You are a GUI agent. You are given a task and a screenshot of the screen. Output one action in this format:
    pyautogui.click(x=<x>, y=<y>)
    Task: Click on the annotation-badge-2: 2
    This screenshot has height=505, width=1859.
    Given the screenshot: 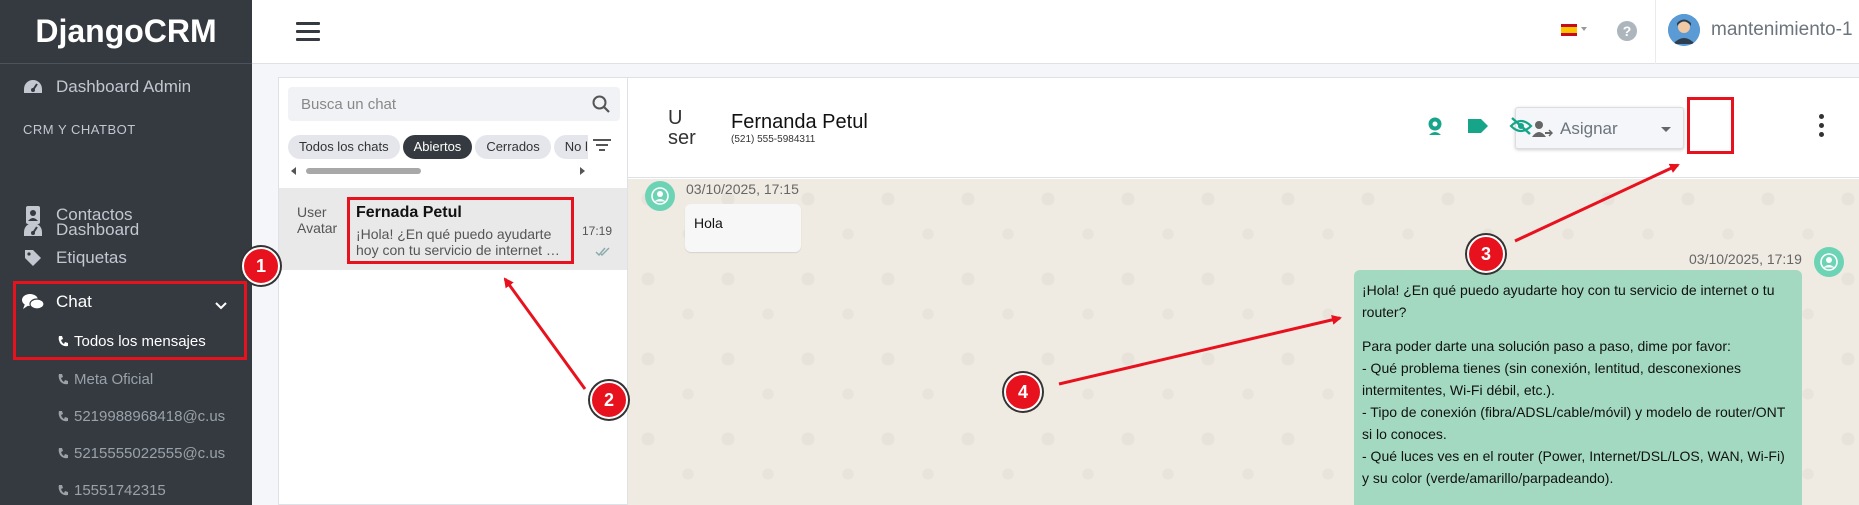 What is the action you would take?
    pyautogui.click(x=609, y=400)
    